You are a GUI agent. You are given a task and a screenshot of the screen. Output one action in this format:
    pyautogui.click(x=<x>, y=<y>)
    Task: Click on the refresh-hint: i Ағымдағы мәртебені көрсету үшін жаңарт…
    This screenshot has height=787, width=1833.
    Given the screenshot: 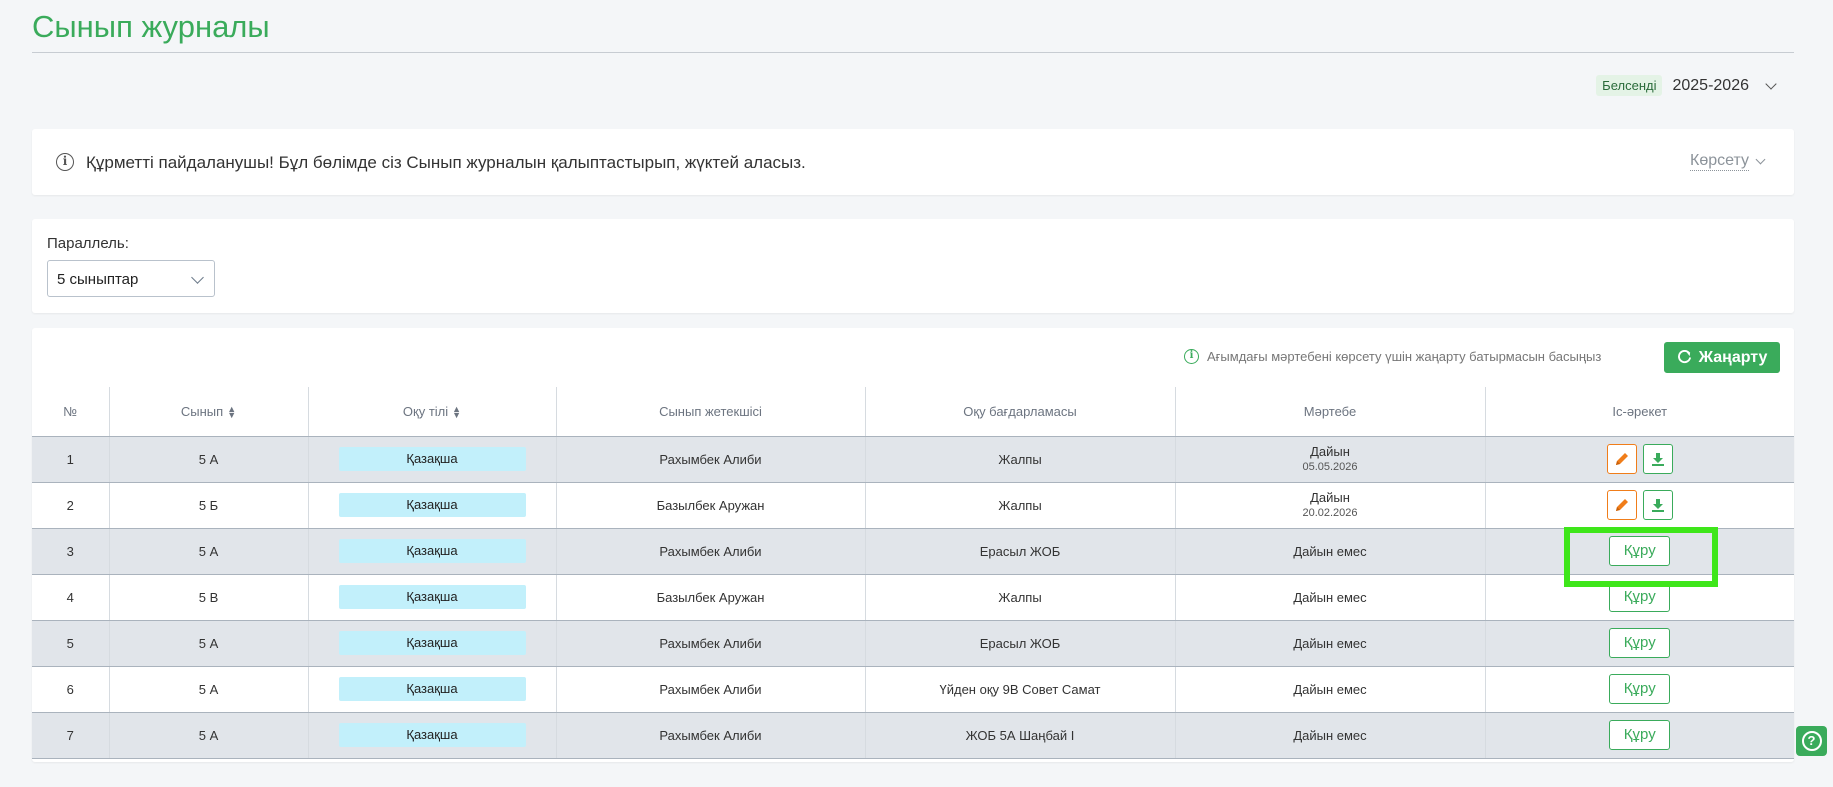 What is the action you would take?
    pyautogui.click(x=1392, y=356)
    